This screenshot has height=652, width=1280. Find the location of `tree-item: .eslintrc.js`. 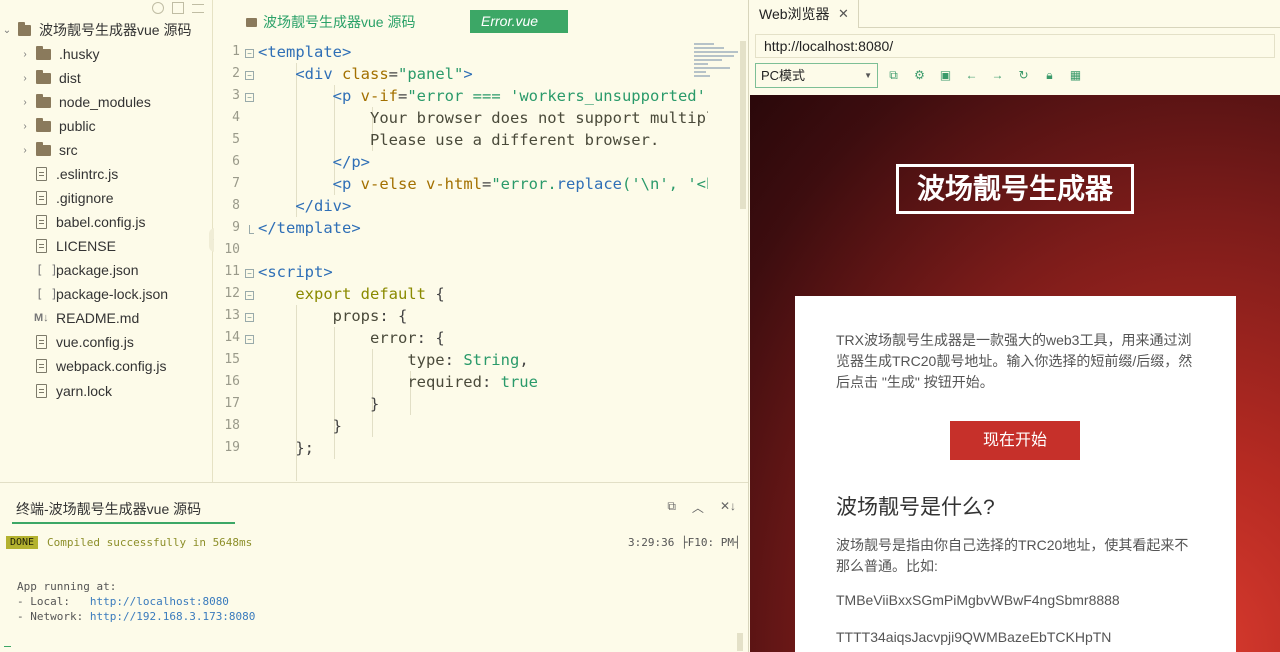

tree-item: .eslintrc.js is located at coordinates (106, 174).